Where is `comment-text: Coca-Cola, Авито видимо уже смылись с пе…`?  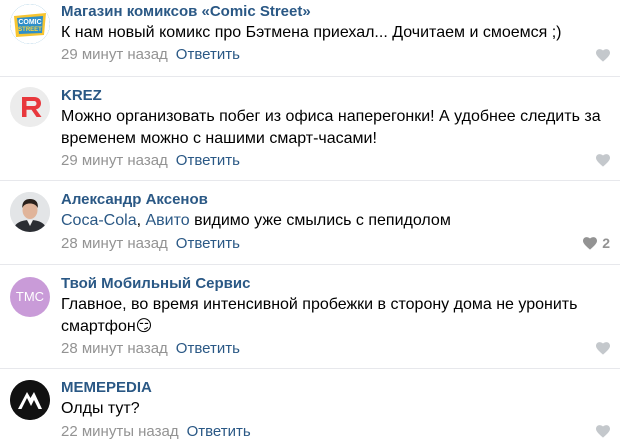 comment-text: Coca-Cola, Авито видимо уже смылись с пе… is located at coordinates (331, 221).